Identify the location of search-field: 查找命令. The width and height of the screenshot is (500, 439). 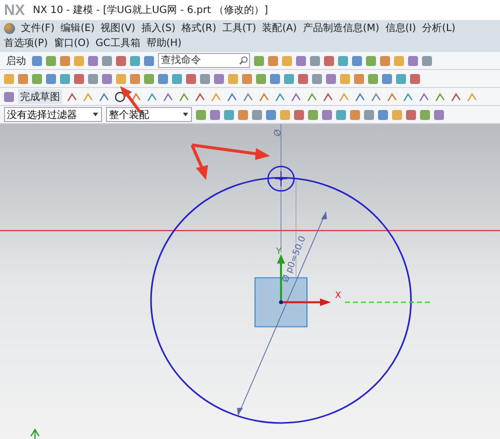
(204, 60).